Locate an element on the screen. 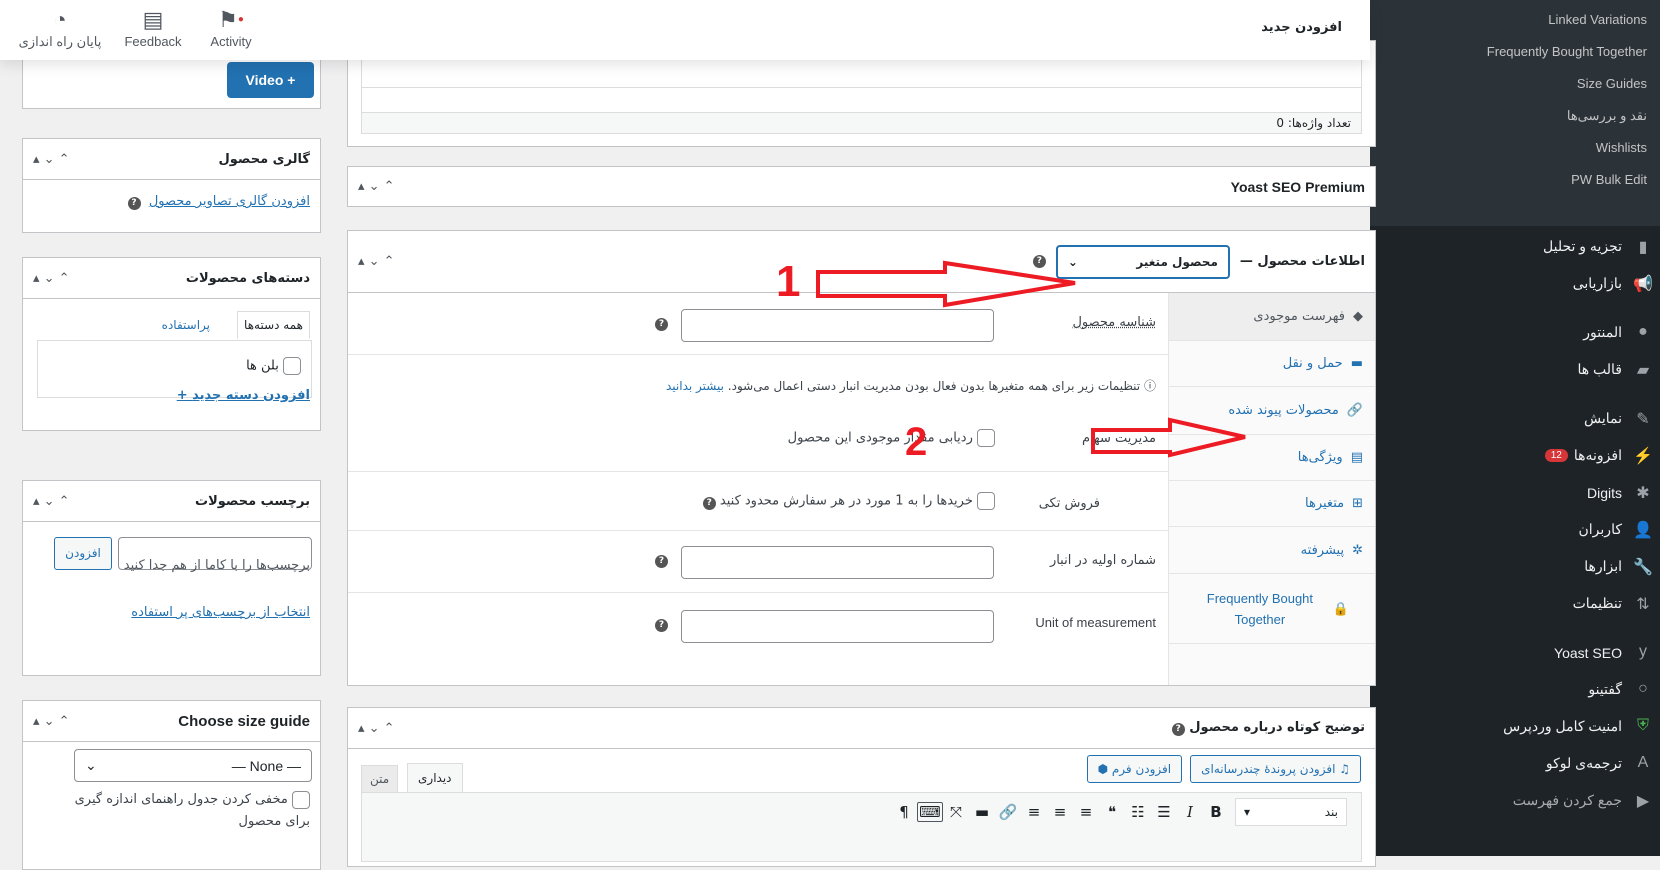 The height and width of the screenshot is (870, 1660). finish-setup-button: ◔ پایان راه اندازی is located at coordinates (60, 28).